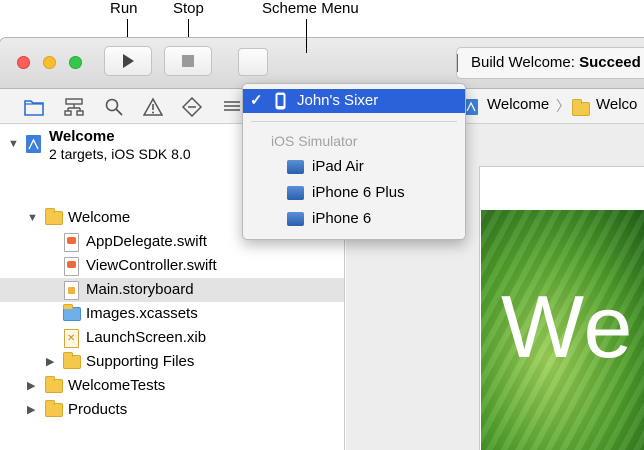 This screenshot has height=450, width=644. I want to click on storyboard-file-icon, so click(71, 290).